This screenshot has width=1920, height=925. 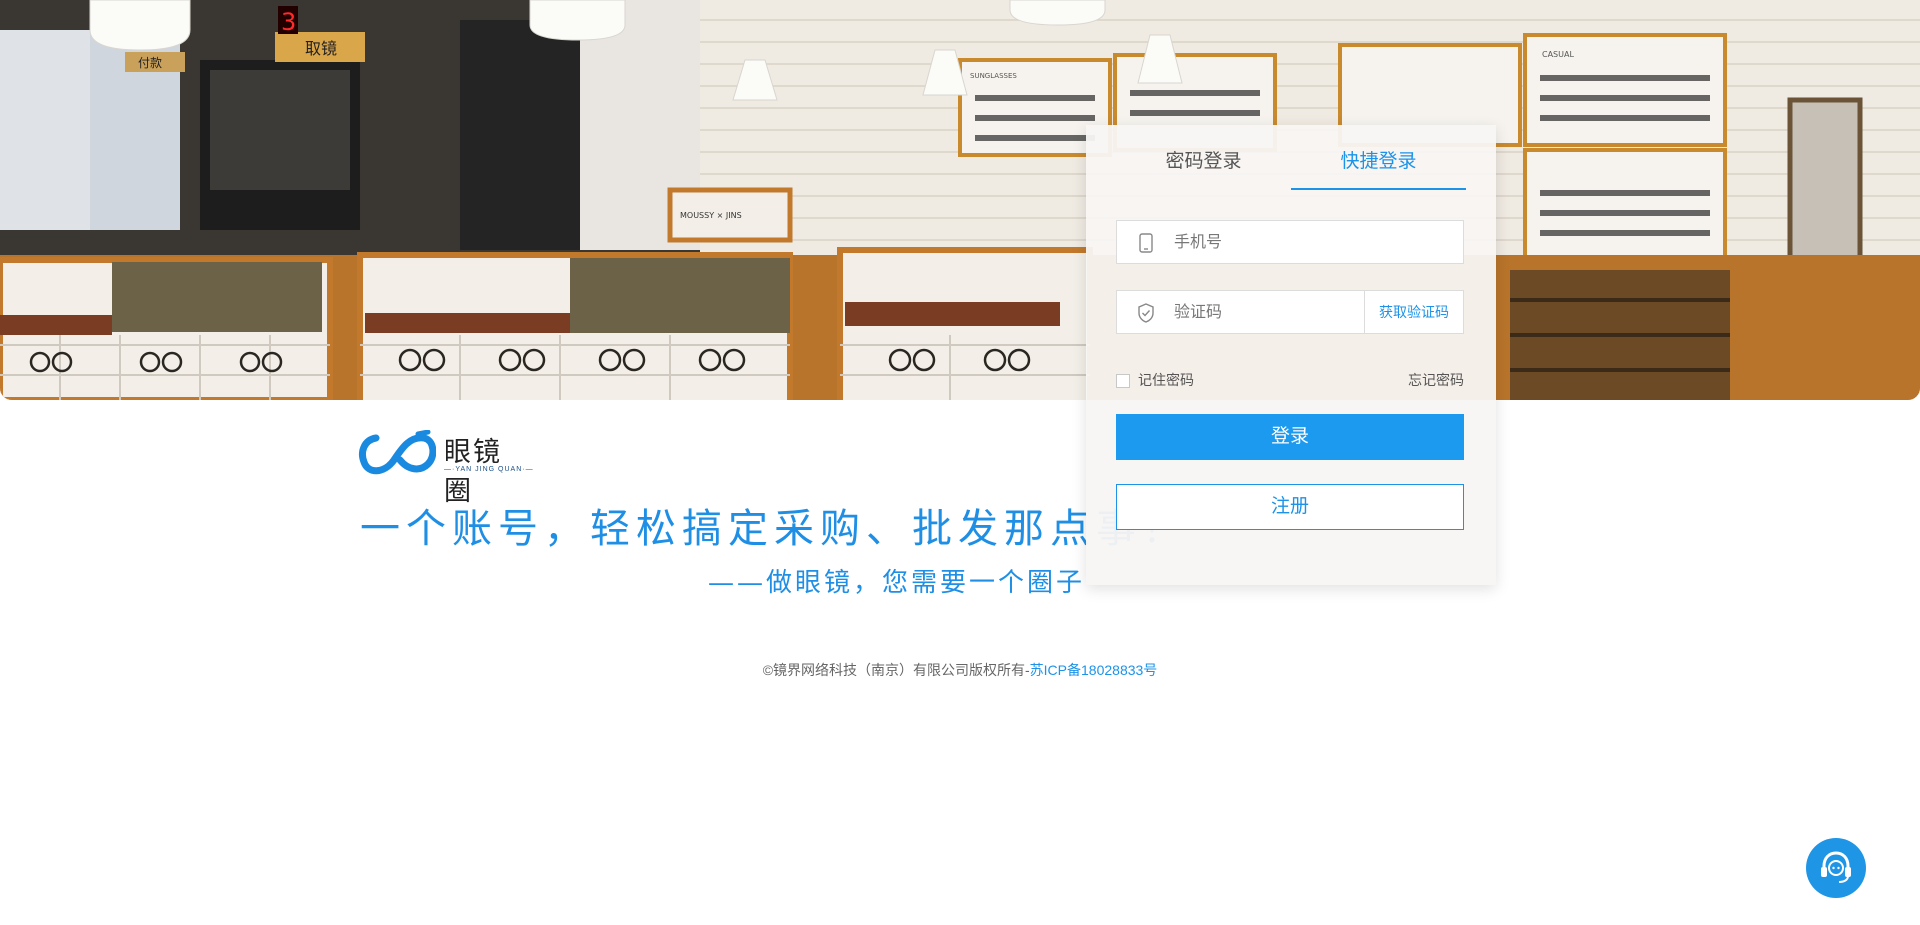 I want to click on phone-icon, so click(x=1146, y=243).